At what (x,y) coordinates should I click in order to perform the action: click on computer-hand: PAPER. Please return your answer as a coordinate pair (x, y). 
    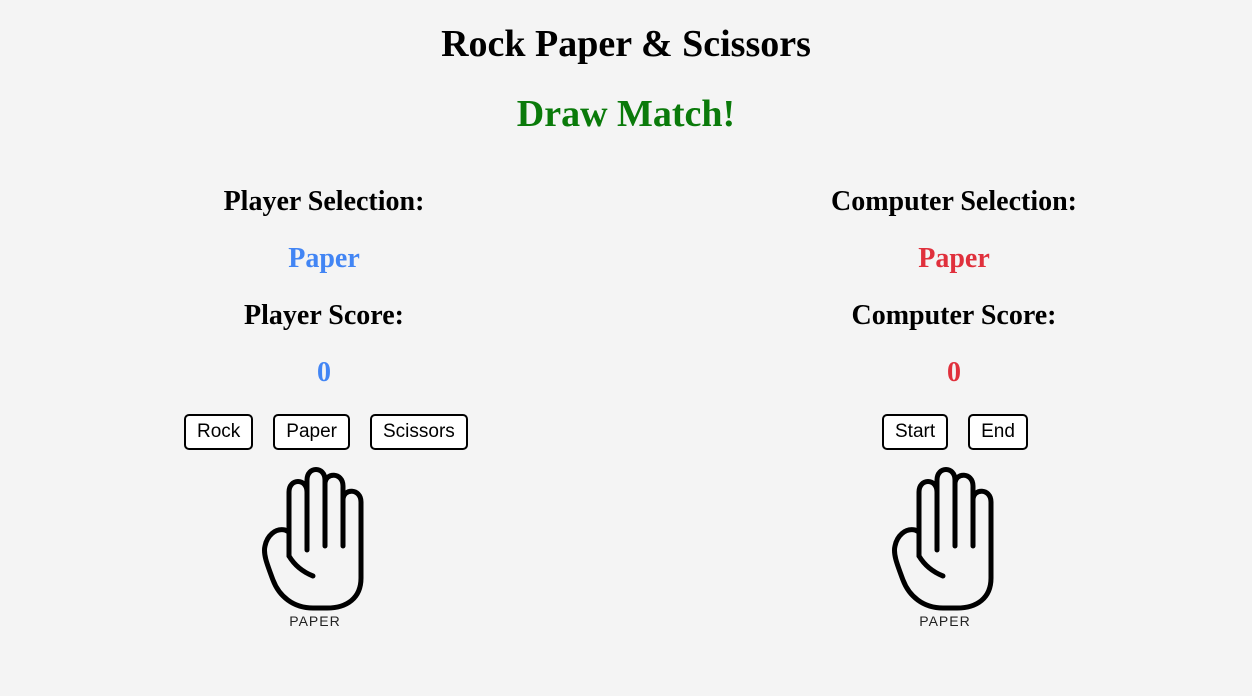
    Looking at the image, I should click on (945, 551).